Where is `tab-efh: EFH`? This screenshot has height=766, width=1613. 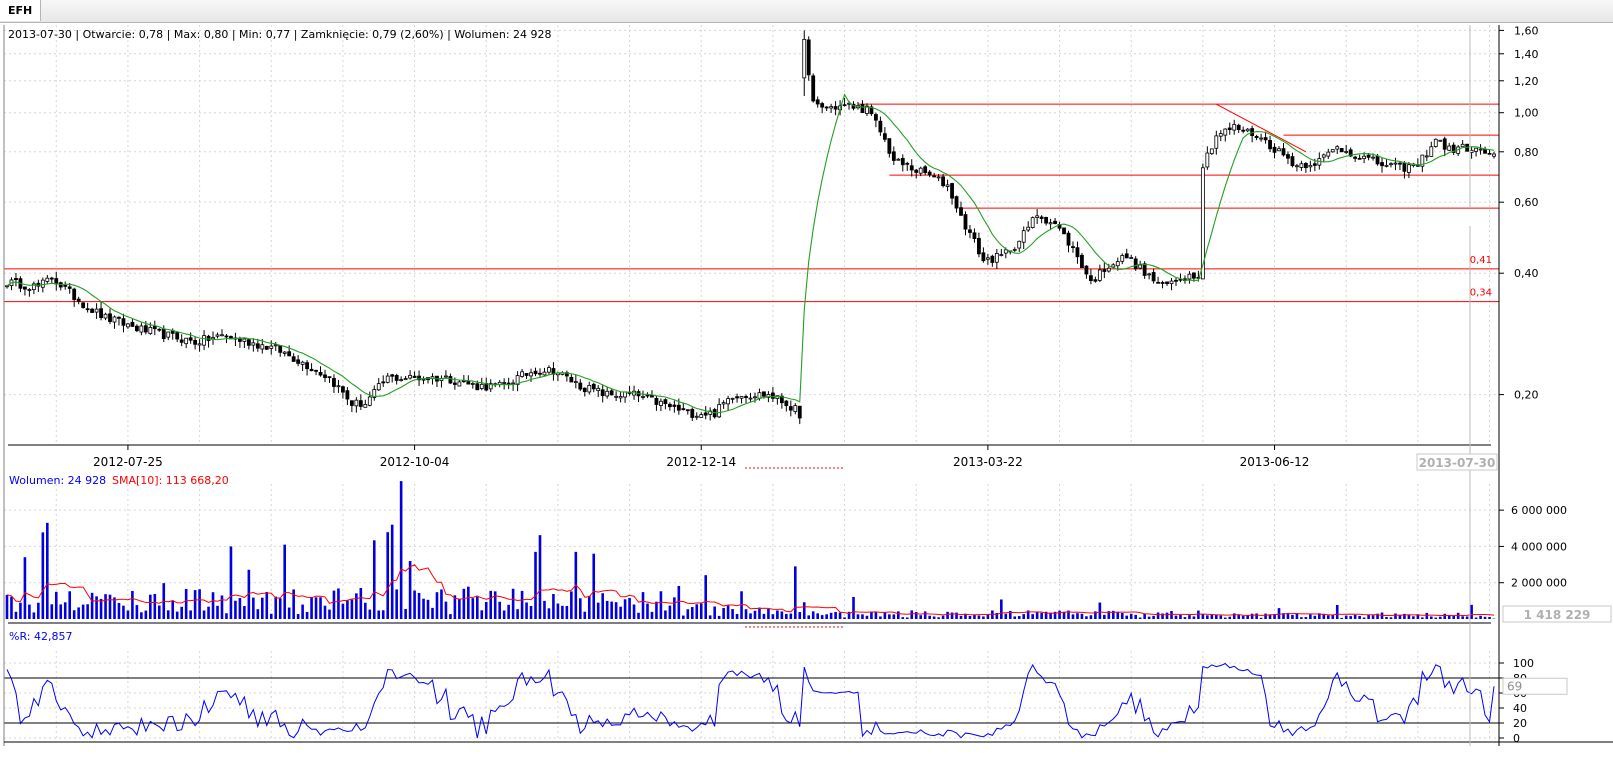 tab-efh: EFH is located at coordinates (21, 10).